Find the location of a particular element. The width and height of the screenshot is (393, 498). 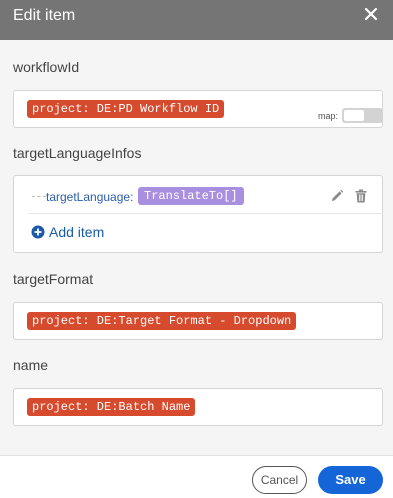

map-toggle is located at coordinates (362, 115).